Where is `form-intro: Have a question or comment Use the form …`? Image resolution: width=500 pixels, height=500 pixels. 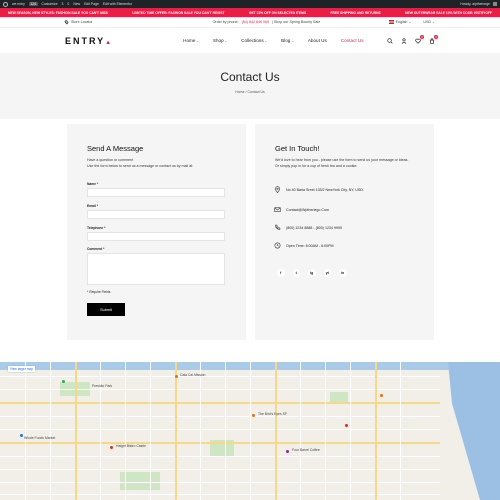 form-intro: Have a question or comment Use the form … is located at coordinates (140, 163).